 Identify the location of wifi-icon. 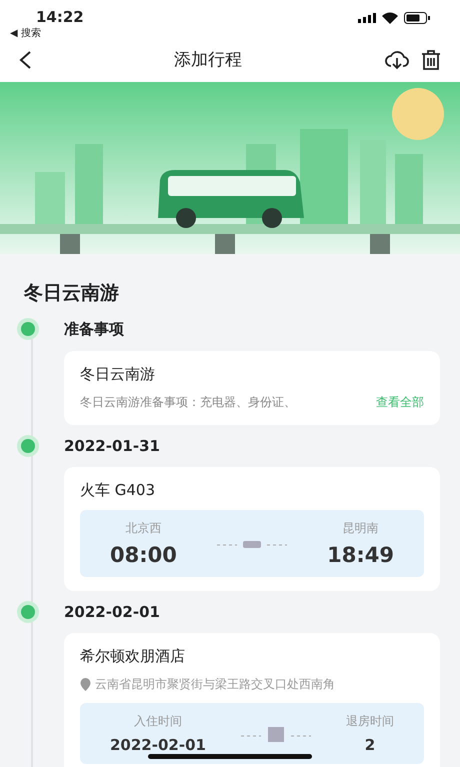
(390, 18).